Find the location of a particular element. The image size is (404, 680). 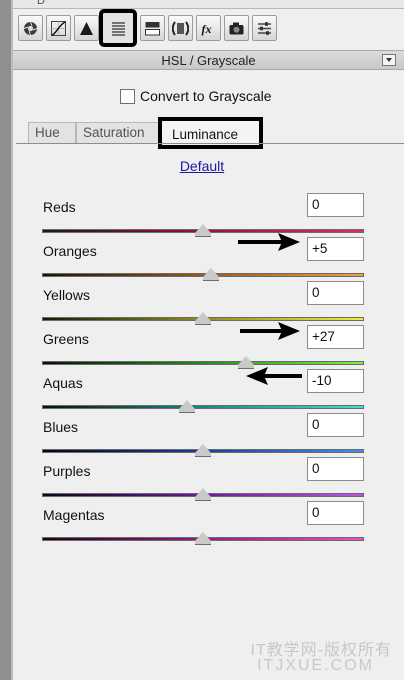

slider-row-reds: Reds 0 is located at coordinates (204, 216).